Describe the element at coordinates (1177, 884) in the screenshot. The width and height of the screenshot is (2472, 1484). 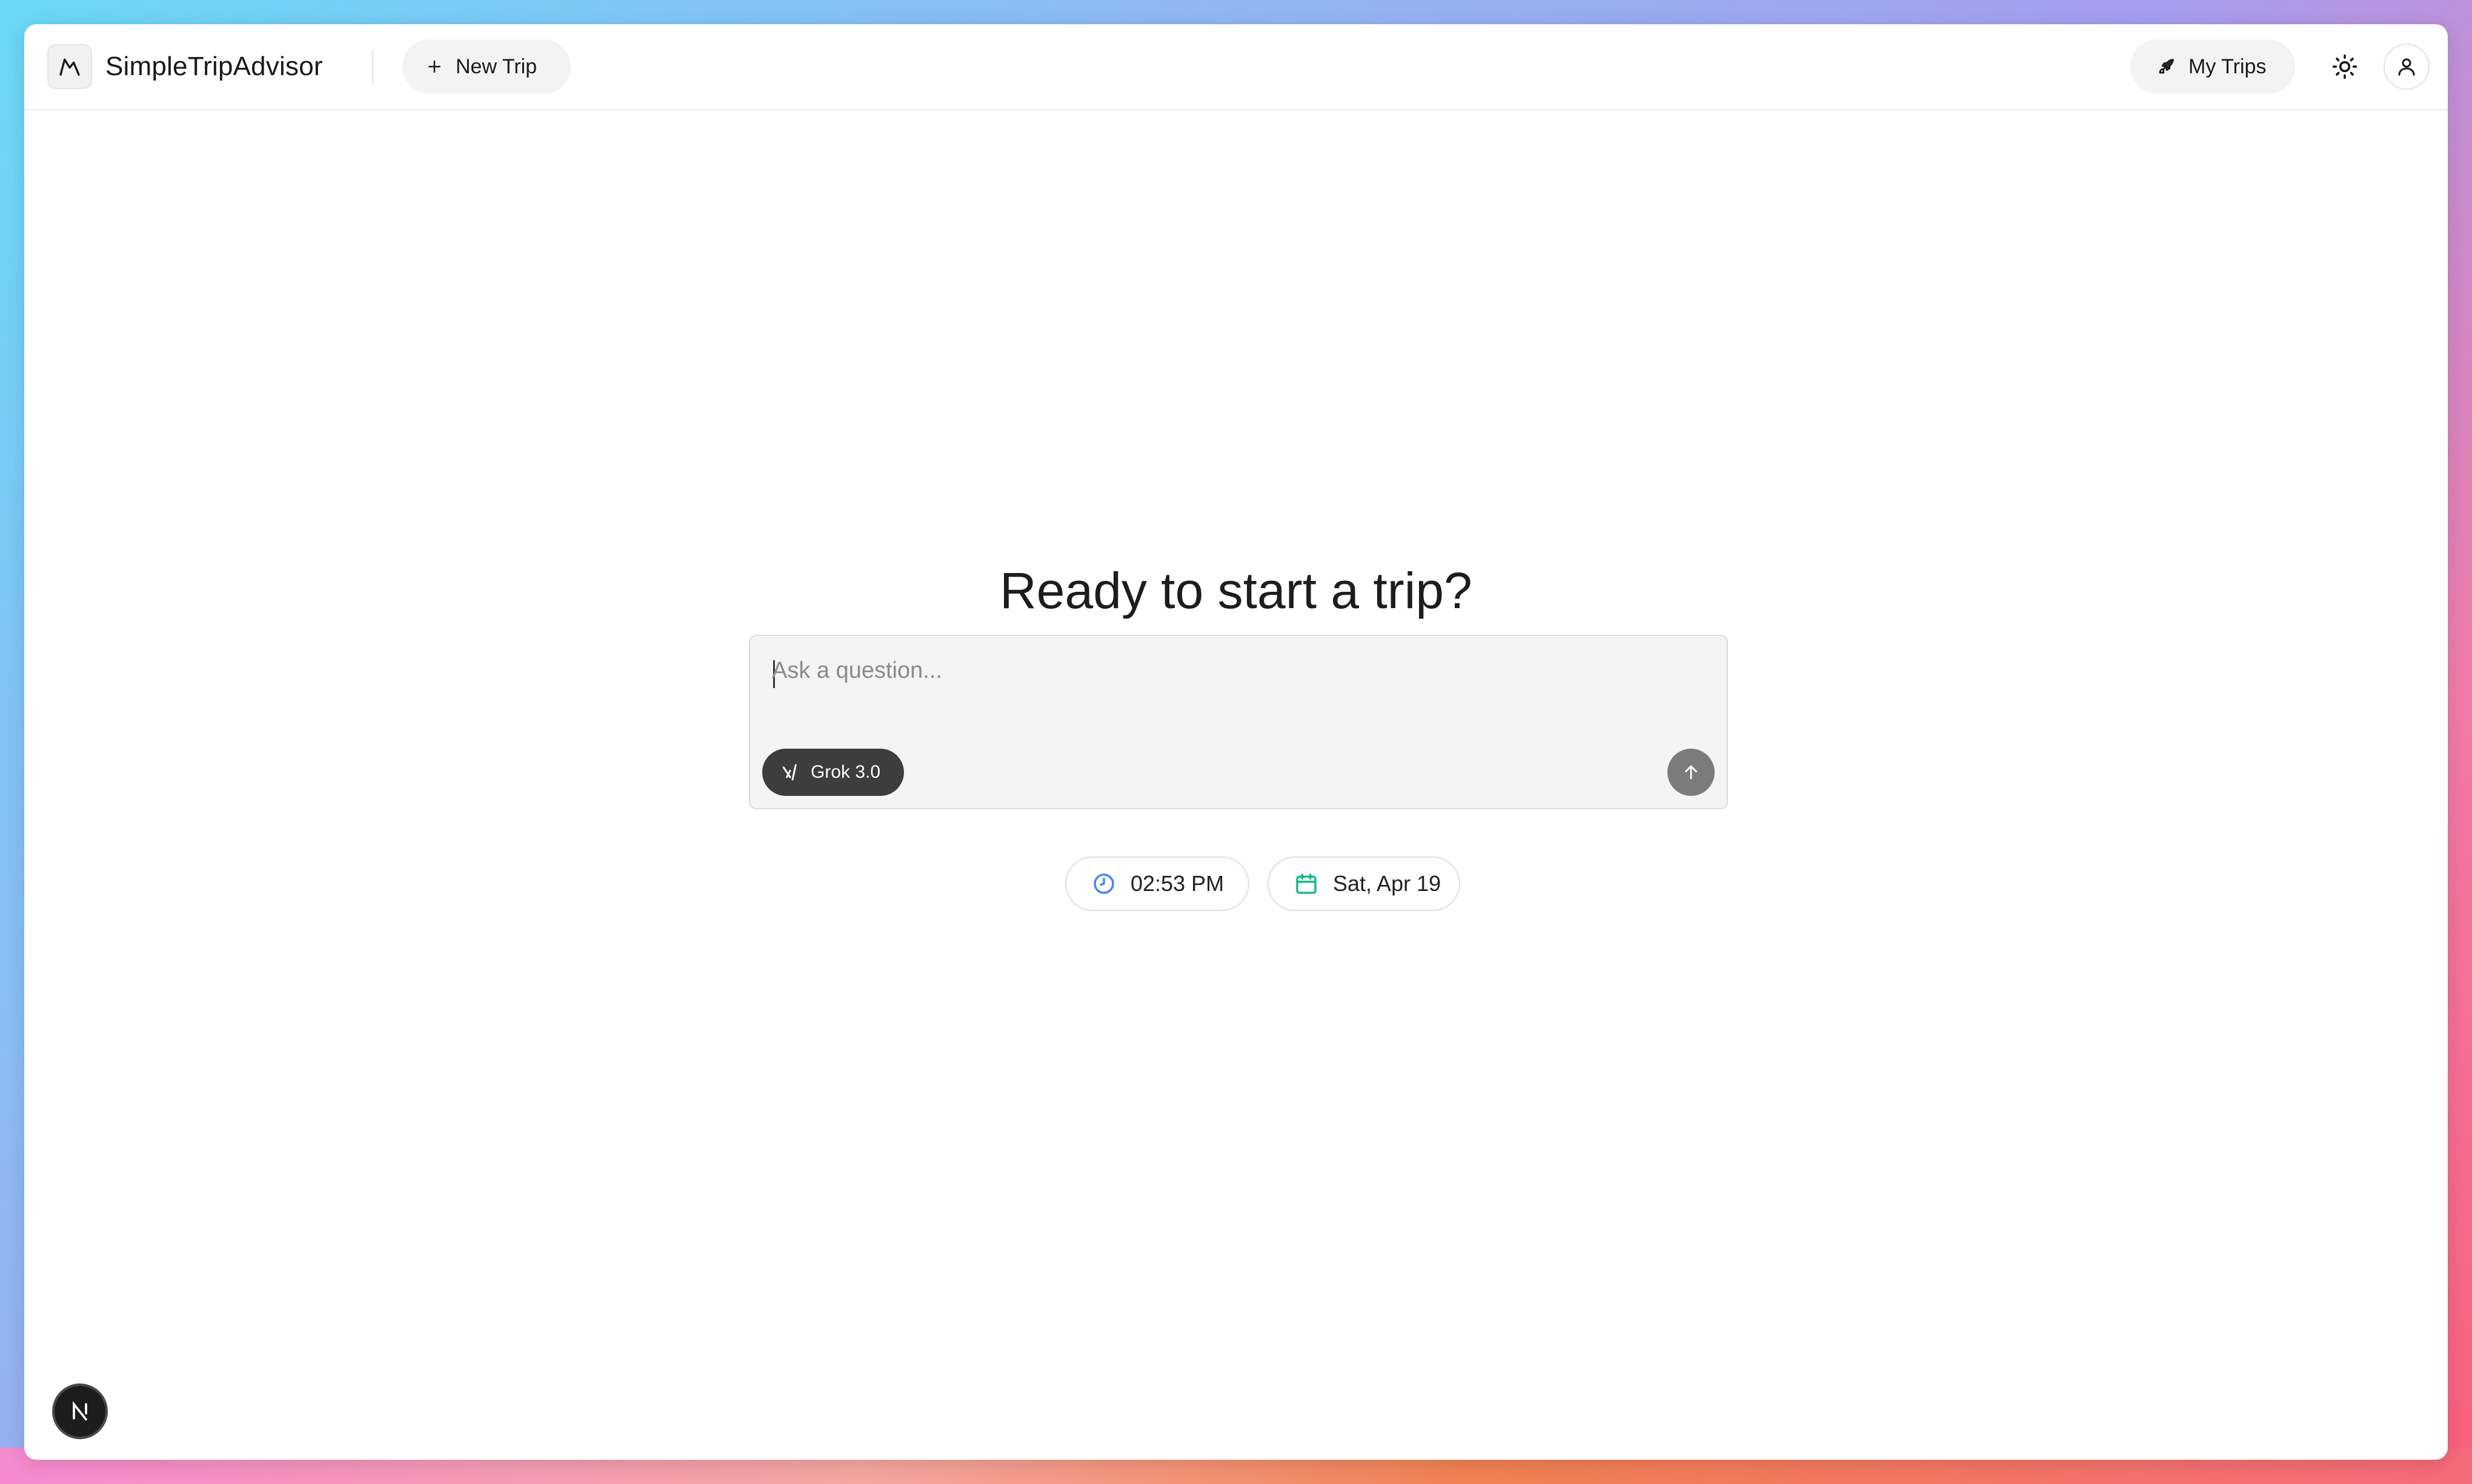
I see `time-label: 02:53 PM` at that location.